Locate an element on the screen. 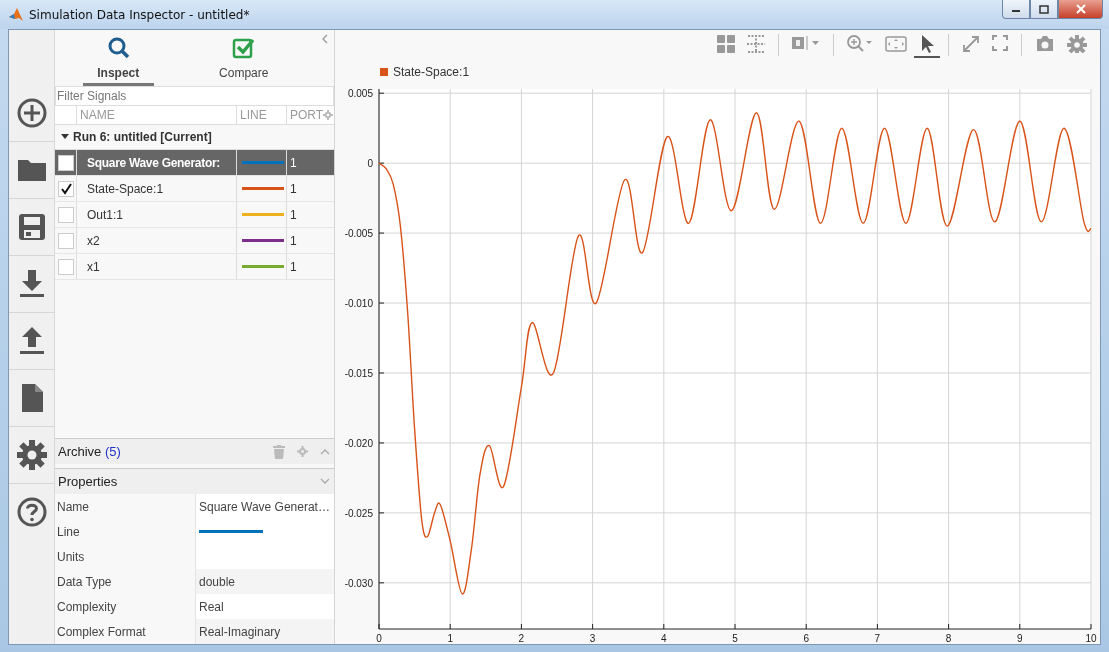 This screenshot has width=1109, height=652. maximize-button is located at coordinates (1044, 9).